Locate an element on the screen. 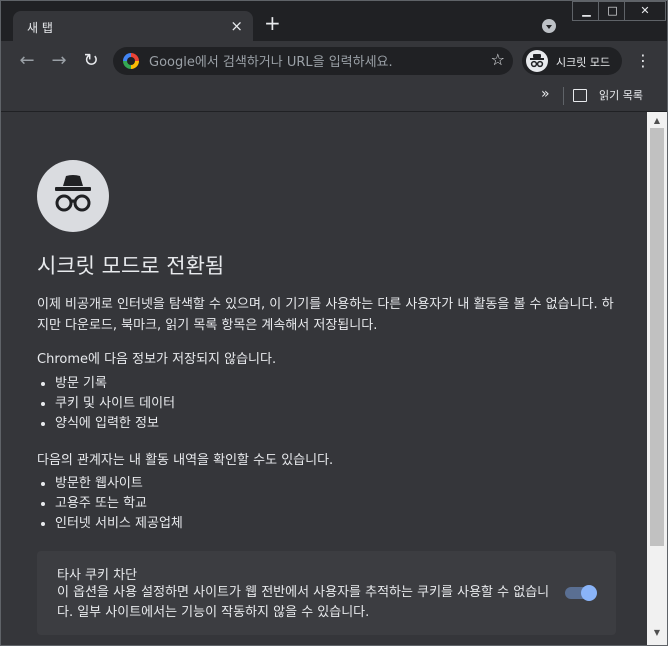  list-item: 방문 기록 is located at coordinates (115, 384).